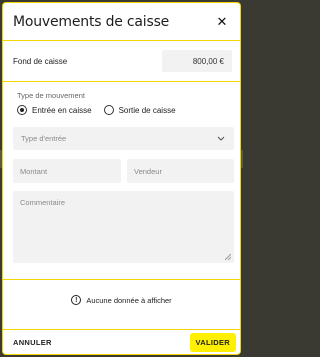  I want to click on empty-state: ! Aucune donnée à afficher, so click(121, 300).